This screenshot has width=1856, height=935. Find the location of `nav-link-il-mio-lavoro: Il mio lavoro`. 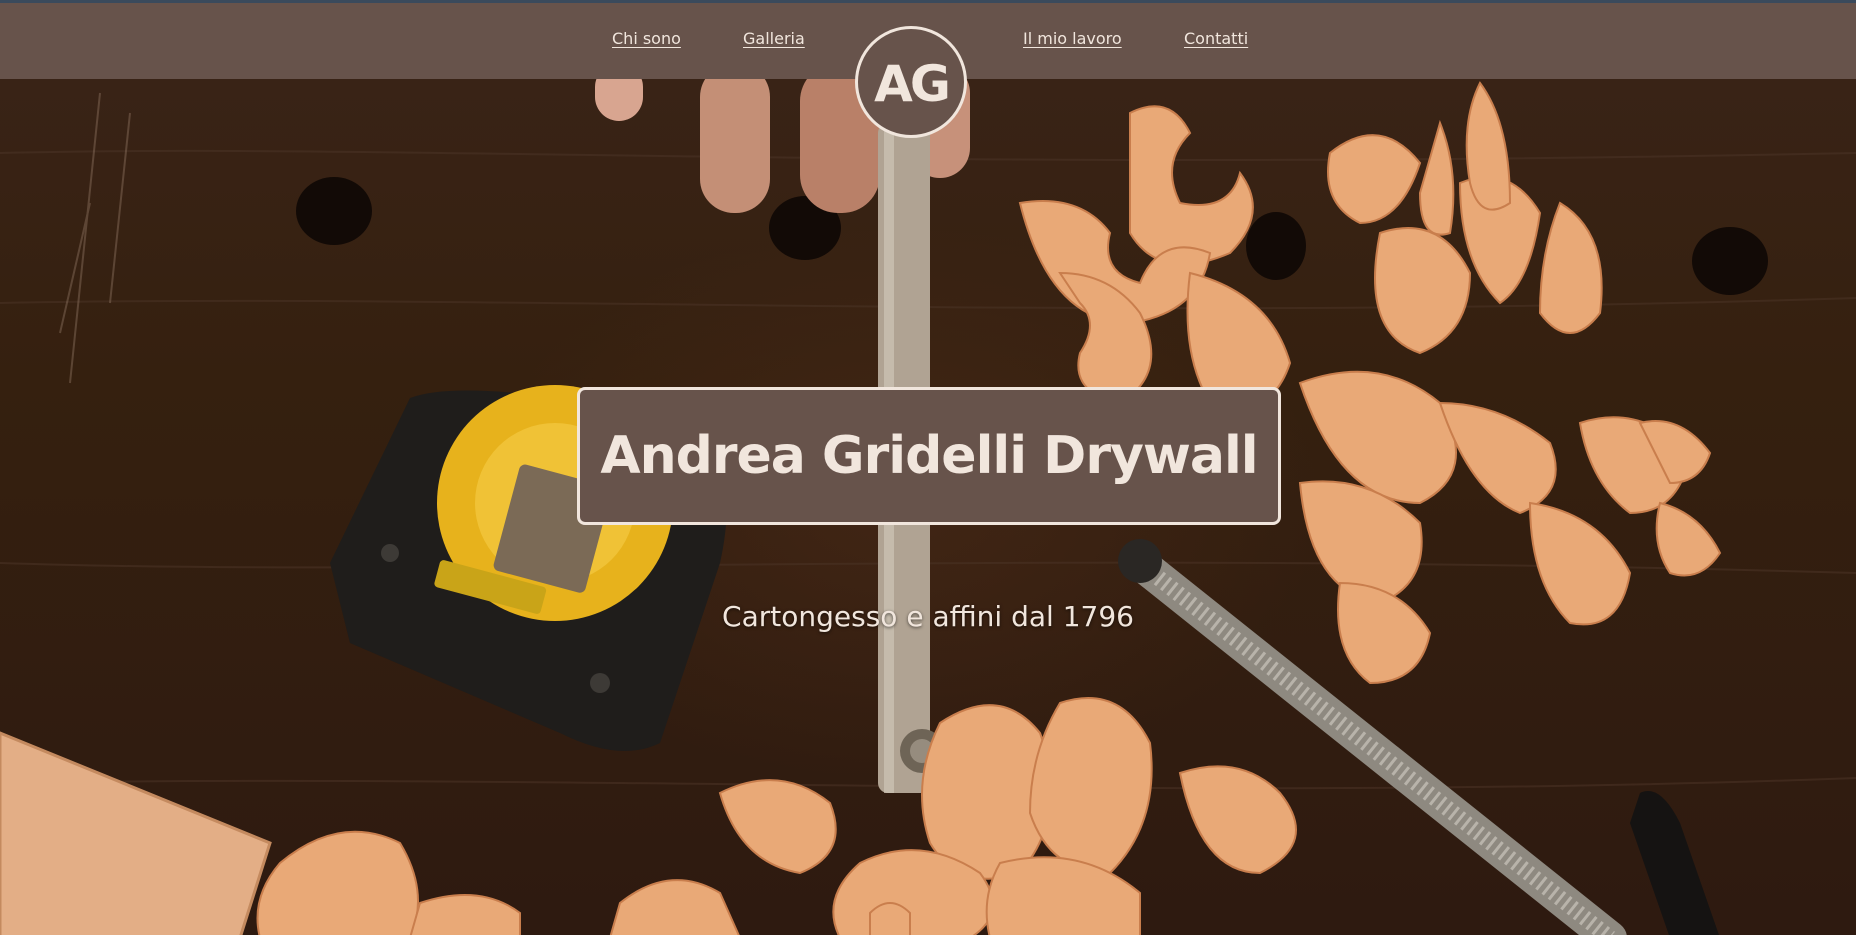

nav-link-il-mio-lavoro: Il mio lavoro is located at coordinates (1072, 38).